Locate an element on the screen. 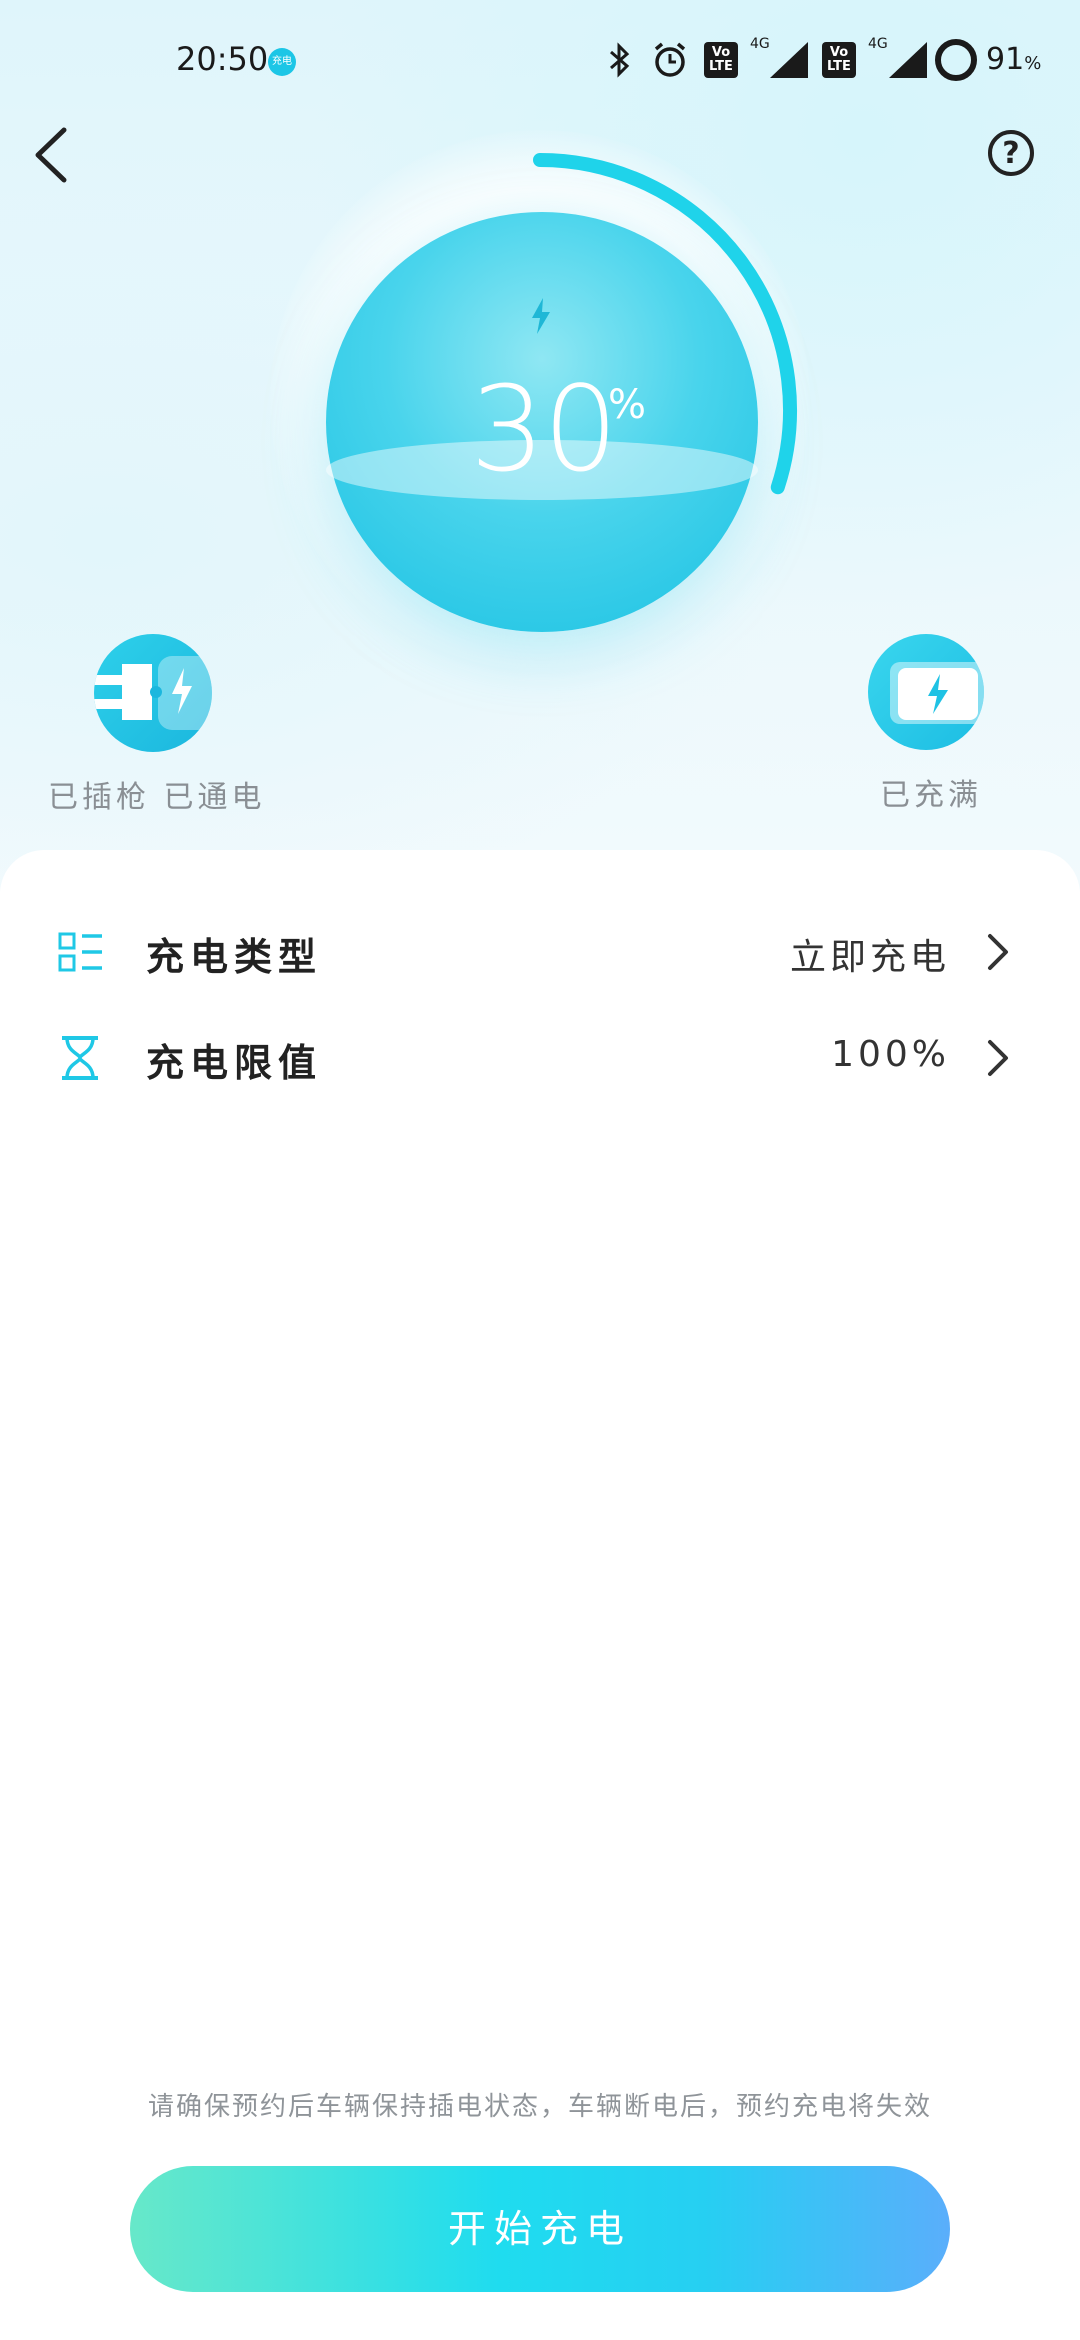  signal-icon-2: 4G is located at coordinates (899, 58).